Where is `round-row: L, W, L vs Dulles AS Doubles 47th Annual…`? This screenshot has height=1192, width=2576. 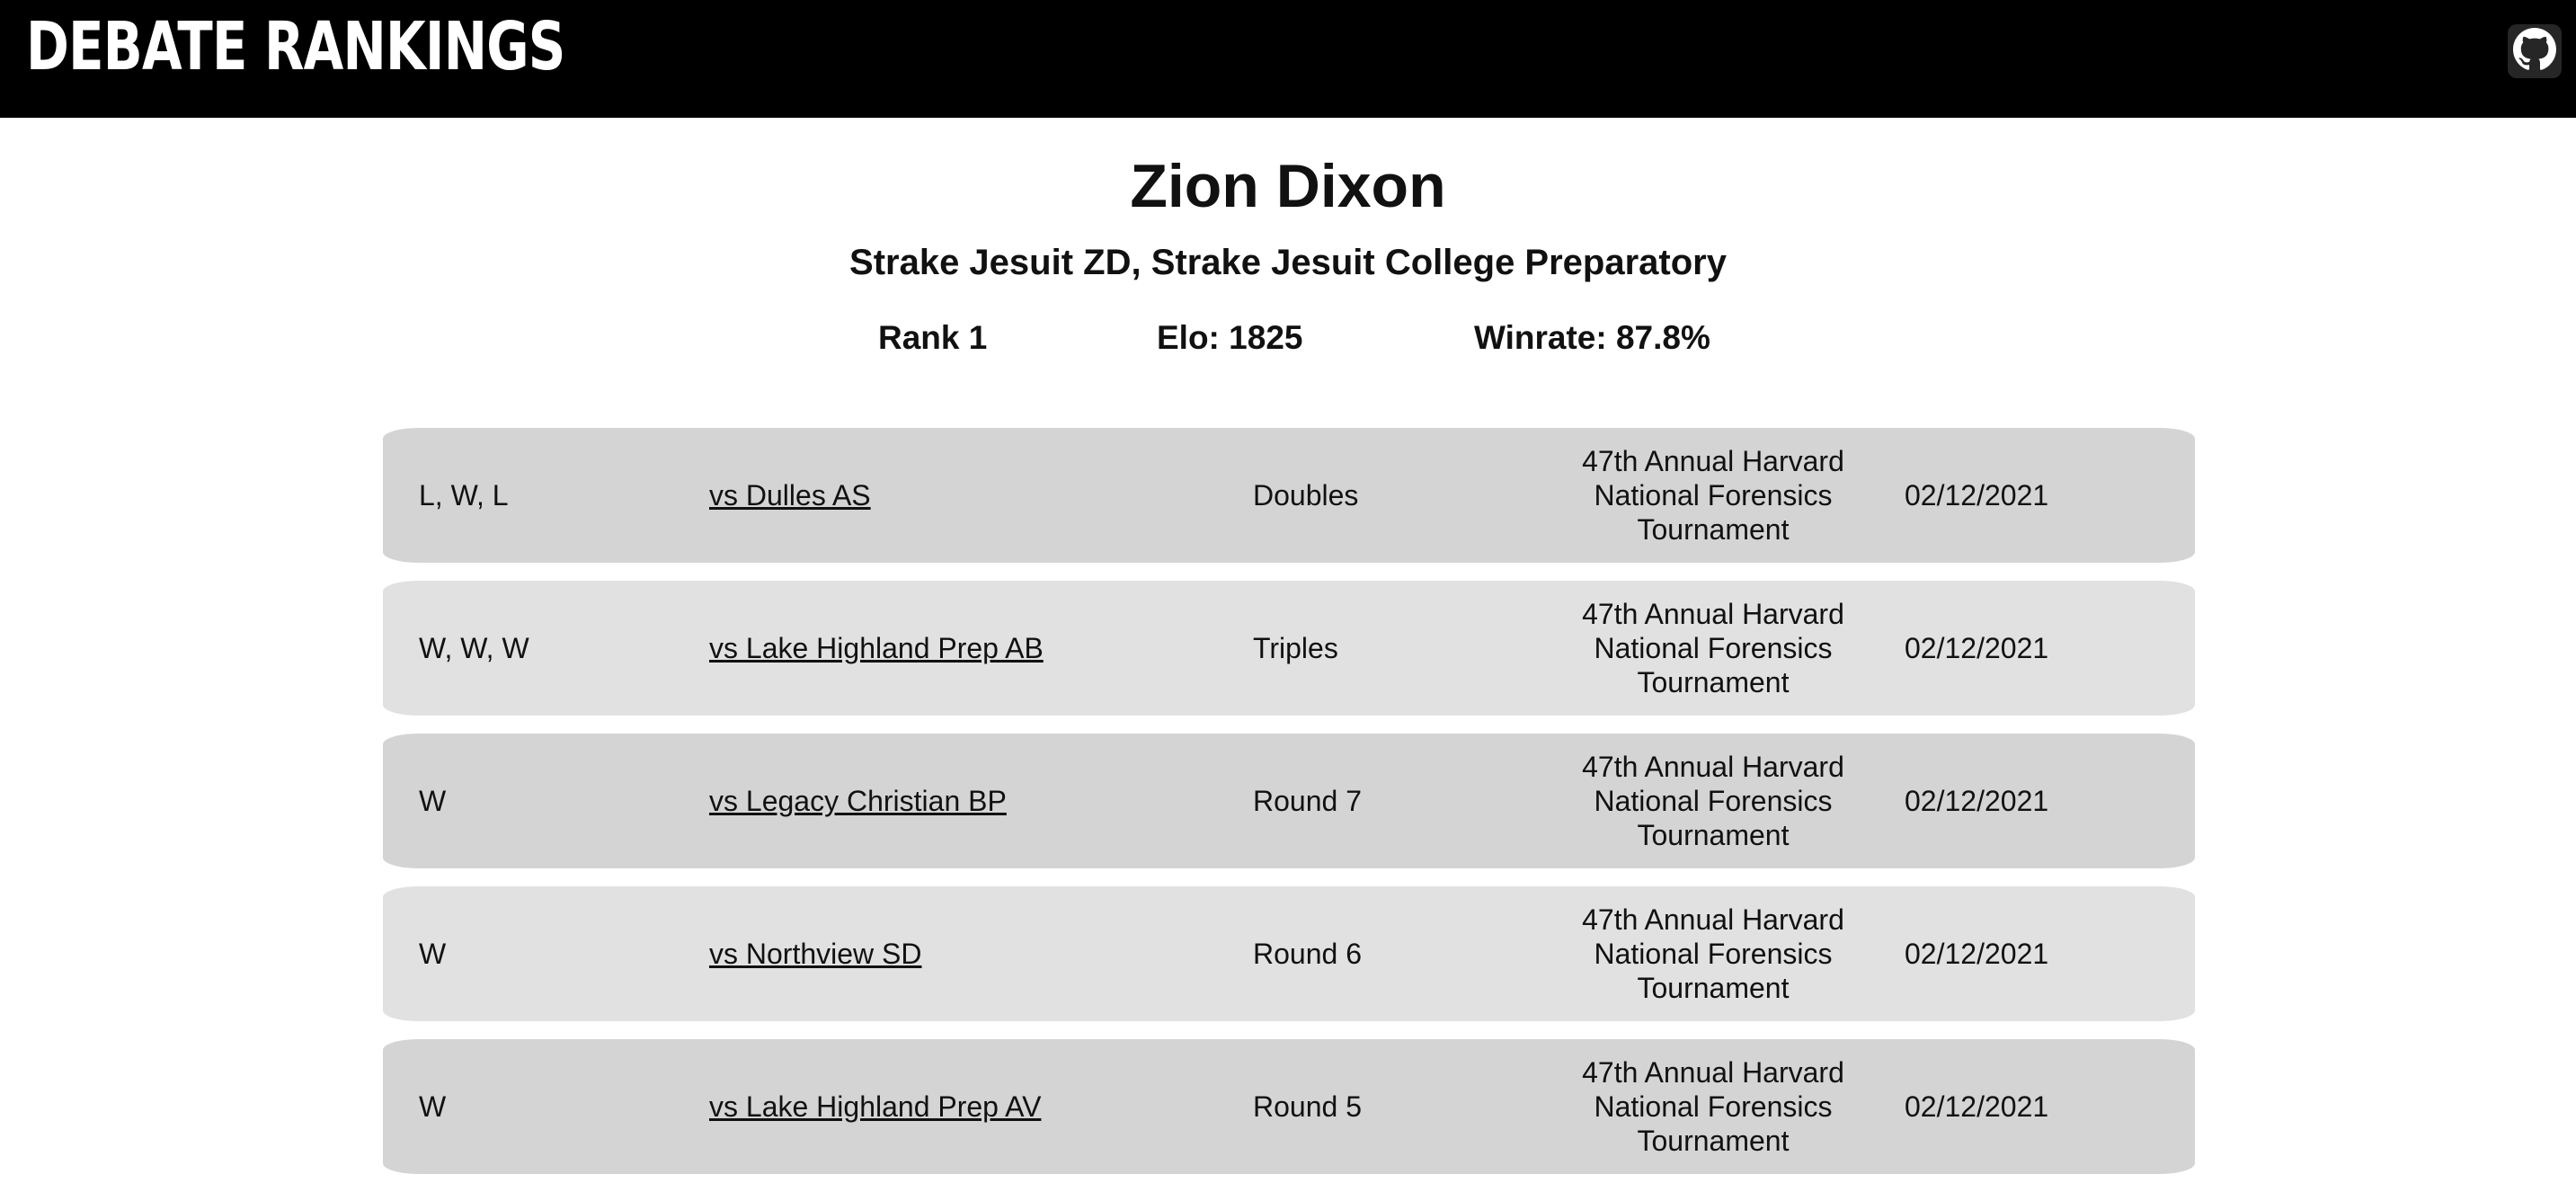
round-row: L, W, L vs Dulles AS Doubles 47th Annual… is located at coordinates (1289, 495).